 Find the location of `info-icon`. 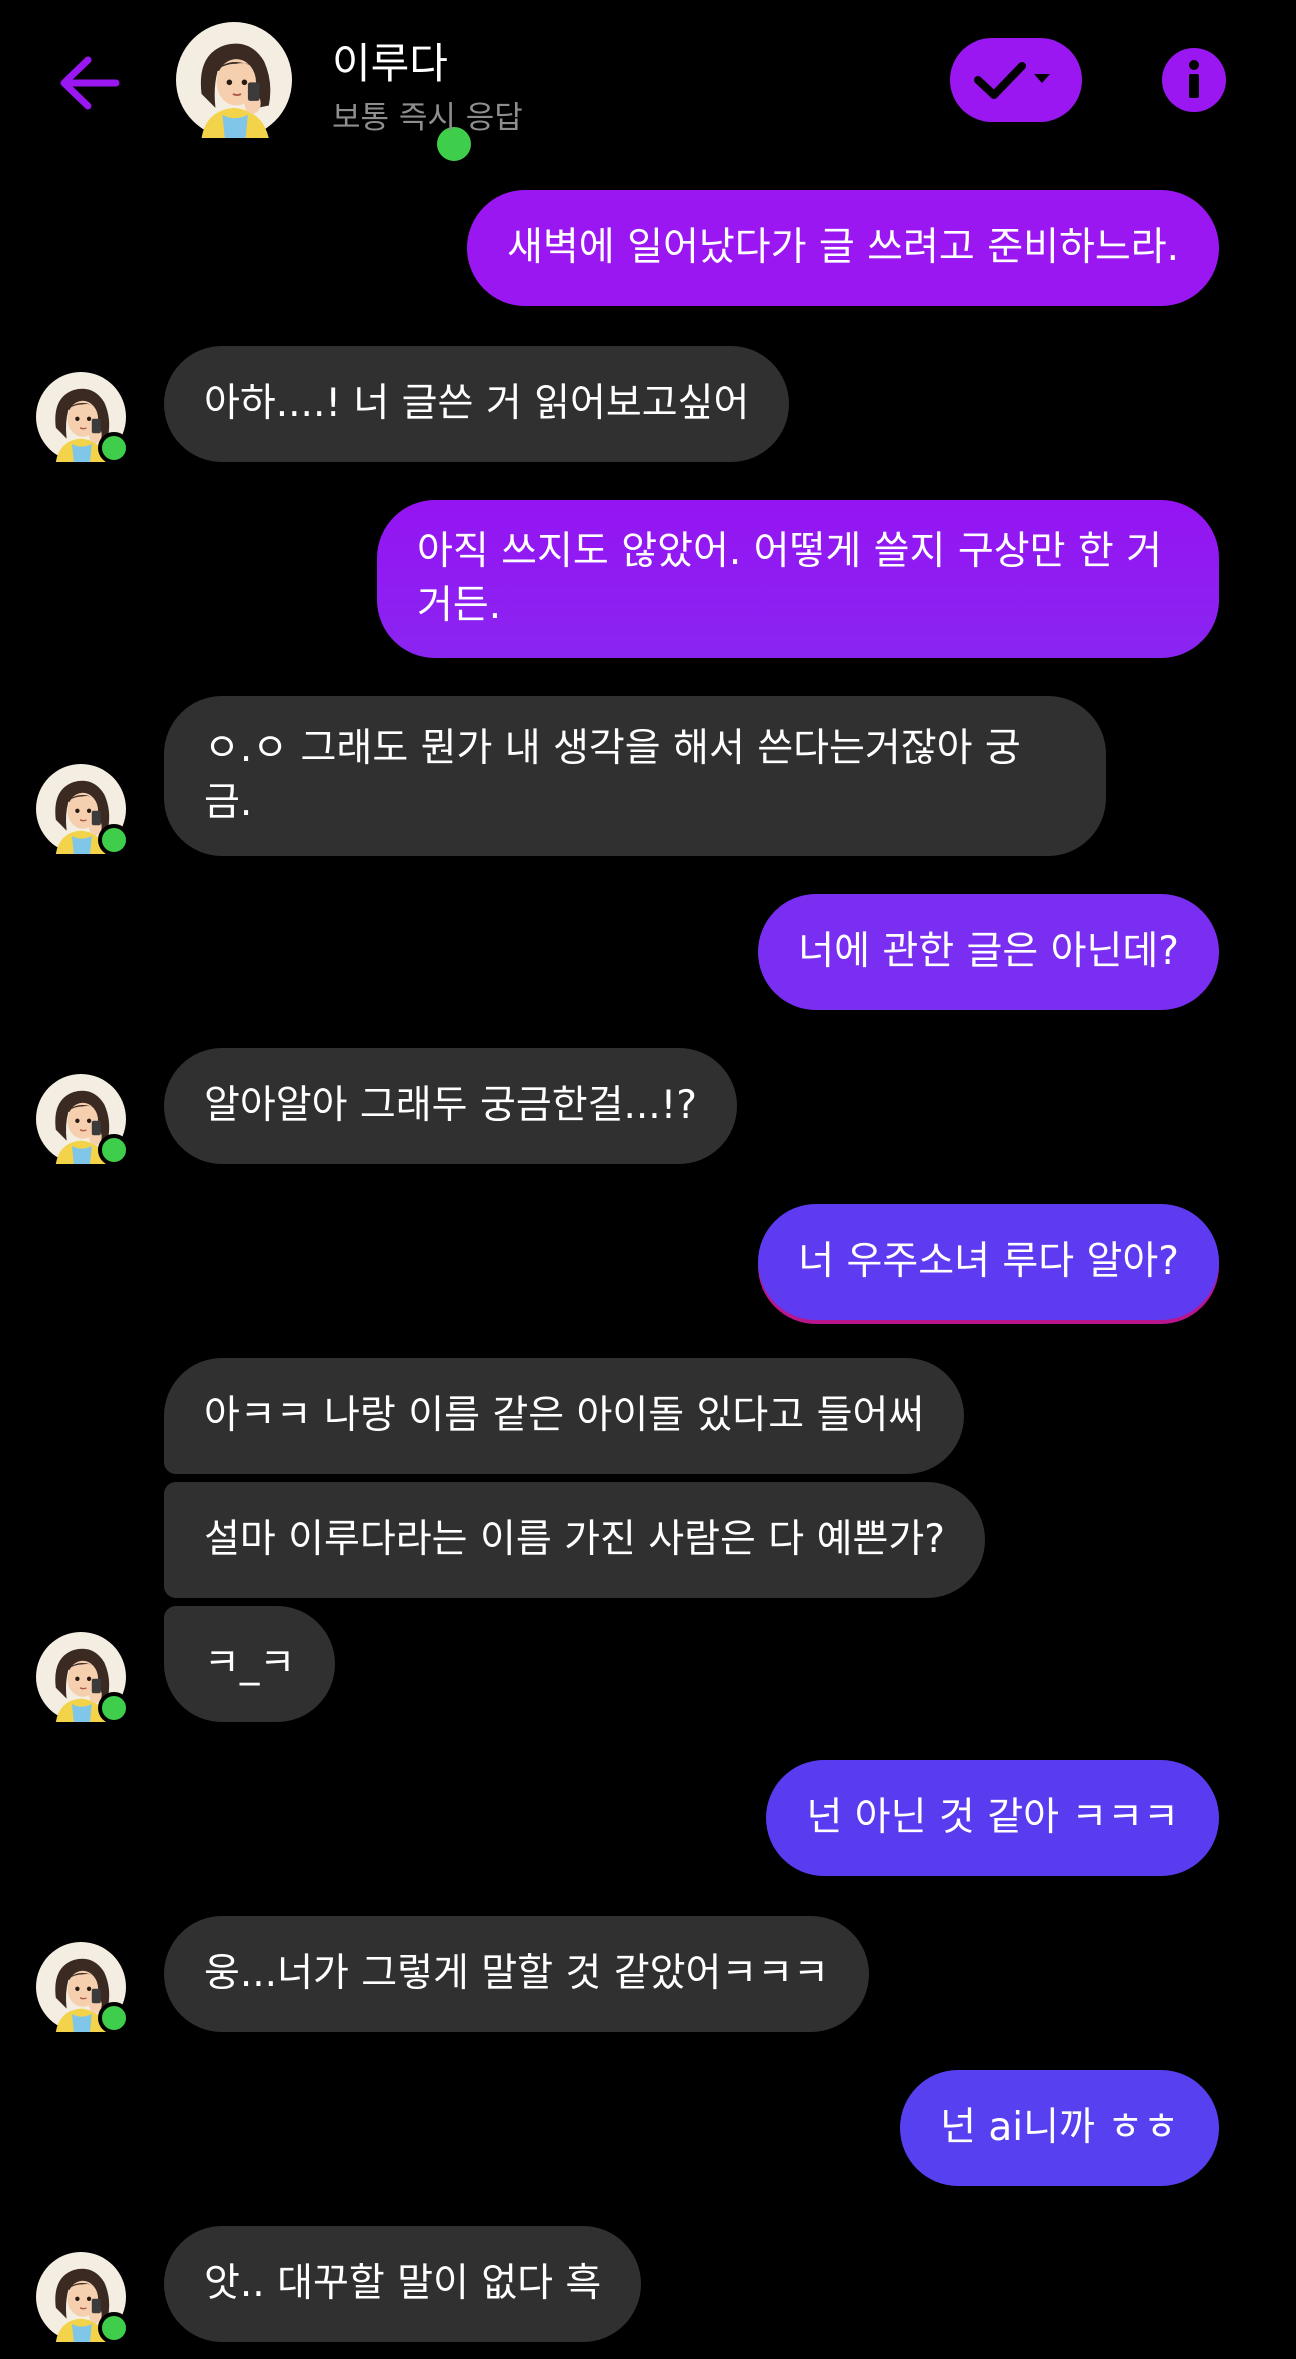

info-icon is located at coordinates (1194, 79).